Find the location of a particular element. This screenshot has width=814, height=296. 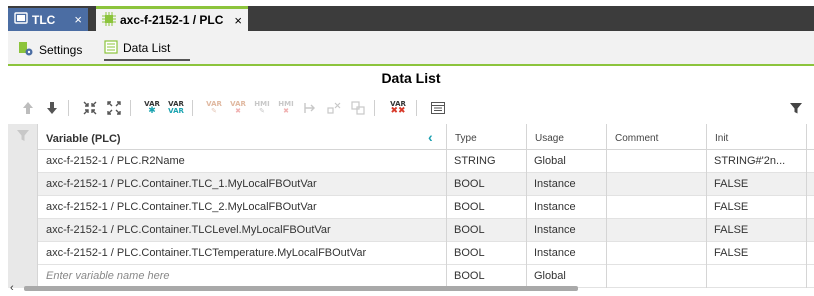

page-title: Data List is located at coordinates (411, 78).